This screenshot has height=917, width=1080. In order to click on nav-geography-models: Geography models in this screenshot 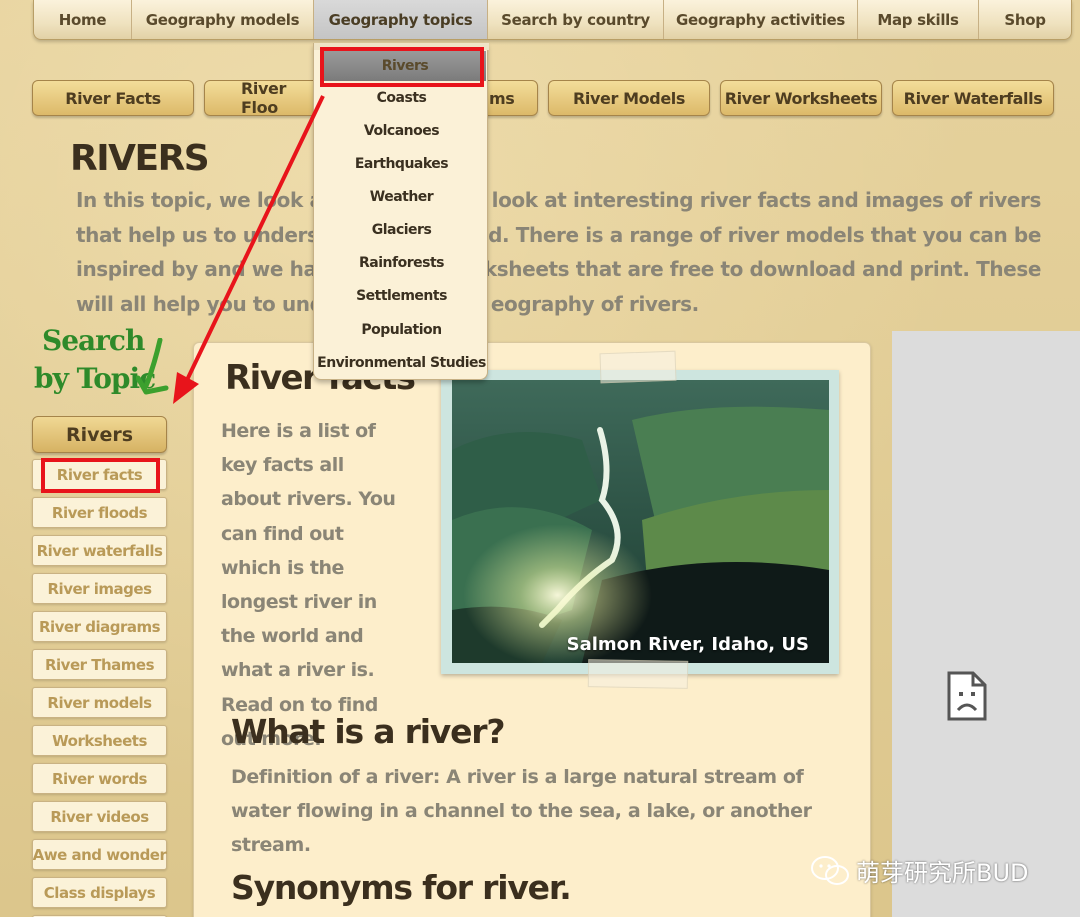, I will do `click(223, 19)`.